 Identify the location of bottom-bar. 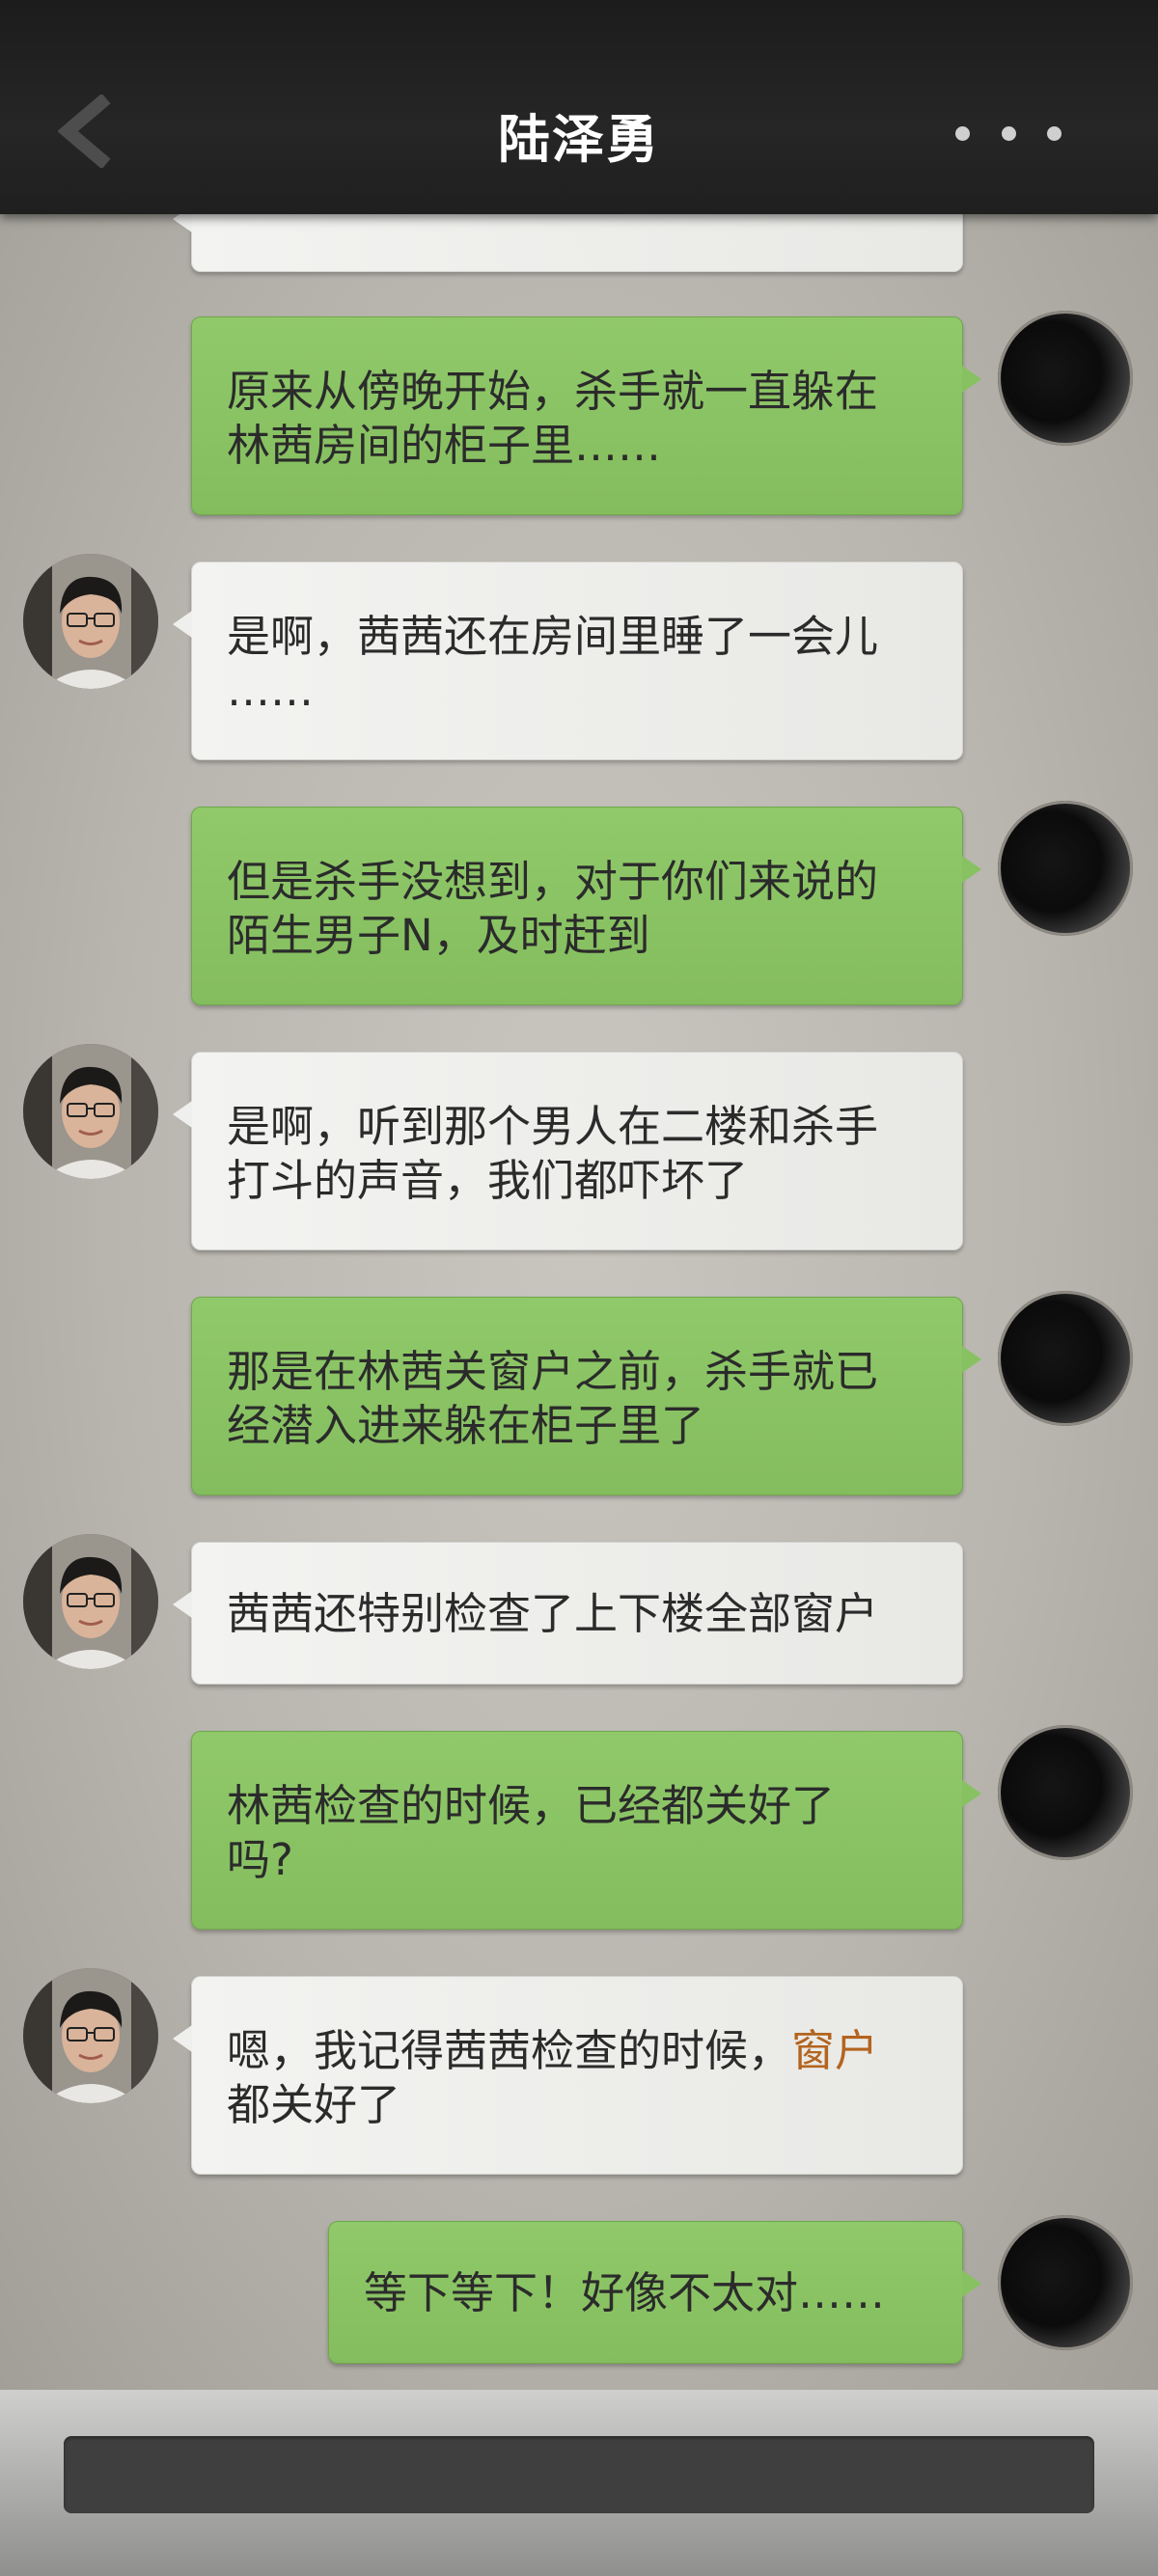
(579, 2483).